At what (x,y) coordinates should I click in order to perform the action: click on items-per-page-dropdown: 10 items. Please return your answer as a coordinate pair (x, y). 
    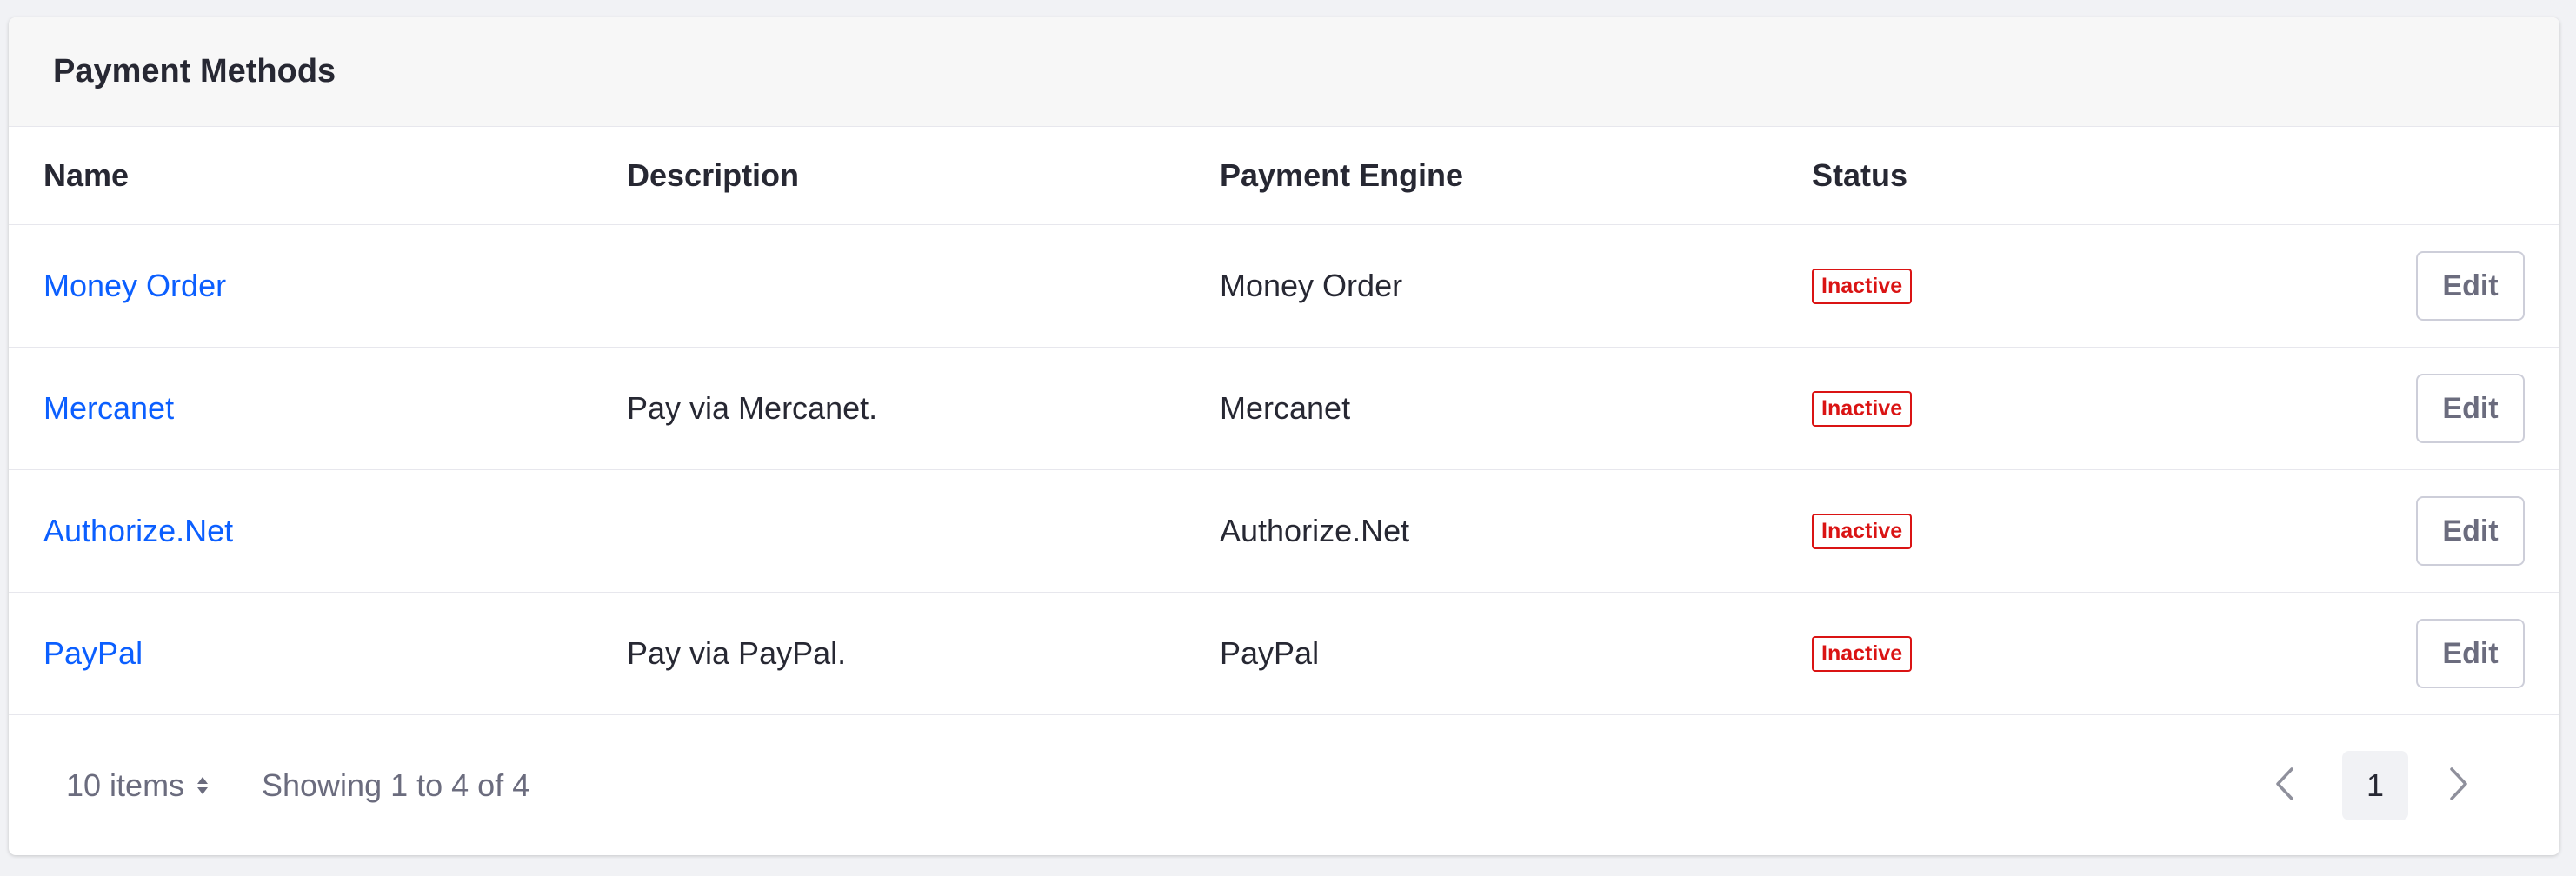
    Looking at the image, I should click on (137, 785).